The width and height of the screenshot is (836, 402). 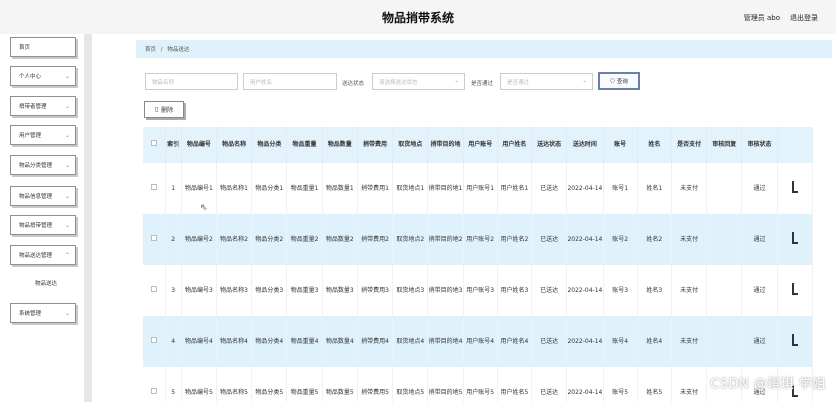 I want to click on search-button: ○ 查询, so click(x=619, y=81).